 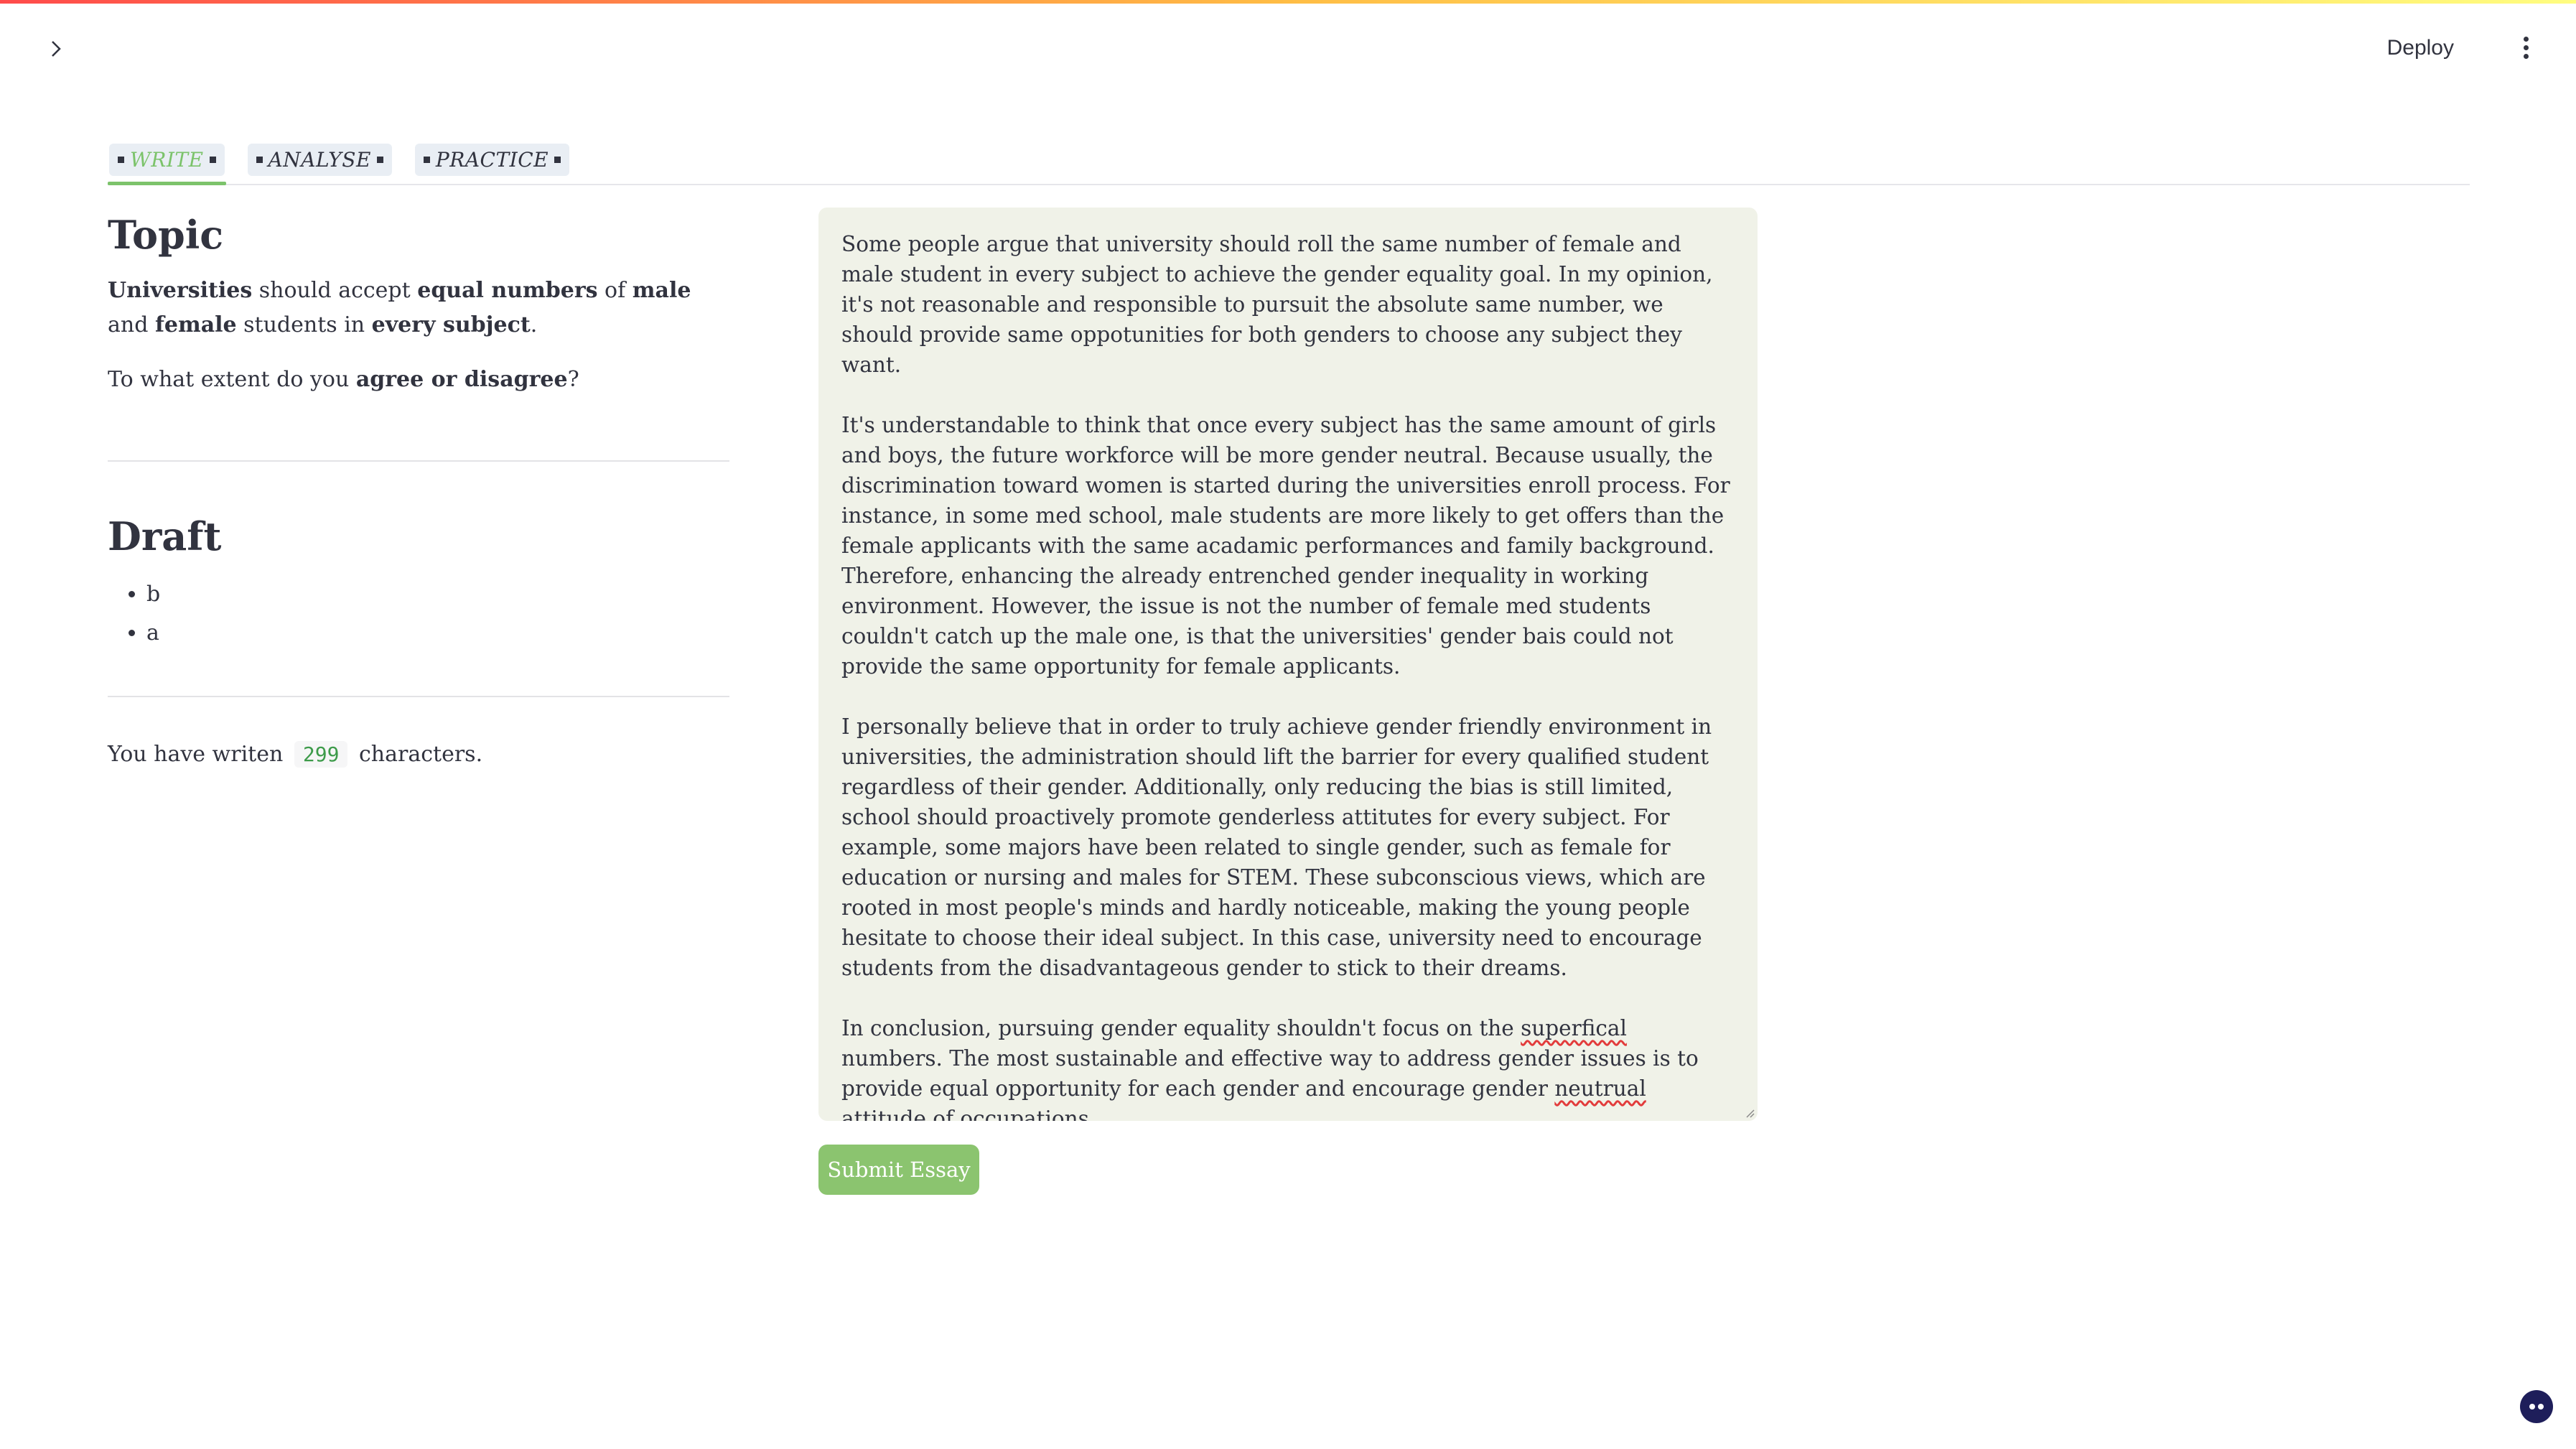 I want to click on character-count-badge: 299, so click(x=321, y=755).